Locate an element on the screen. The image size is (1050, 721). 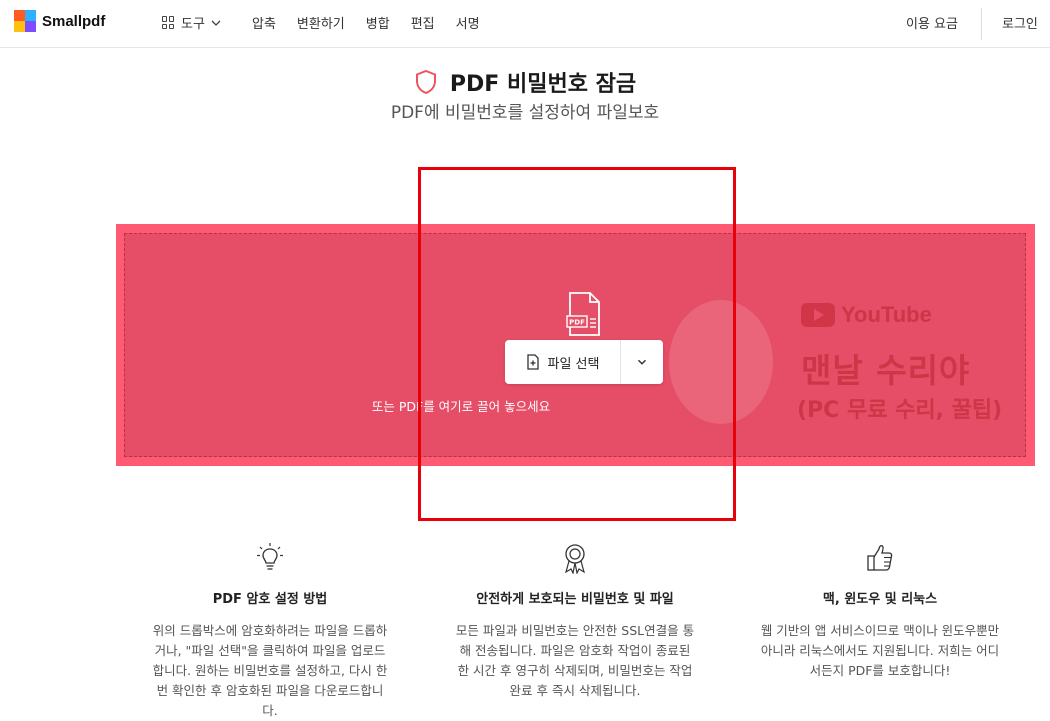
page-subtitle: PDF에 비밀번호를 설정하여 파일보호 is located at coordinates (525, 113).